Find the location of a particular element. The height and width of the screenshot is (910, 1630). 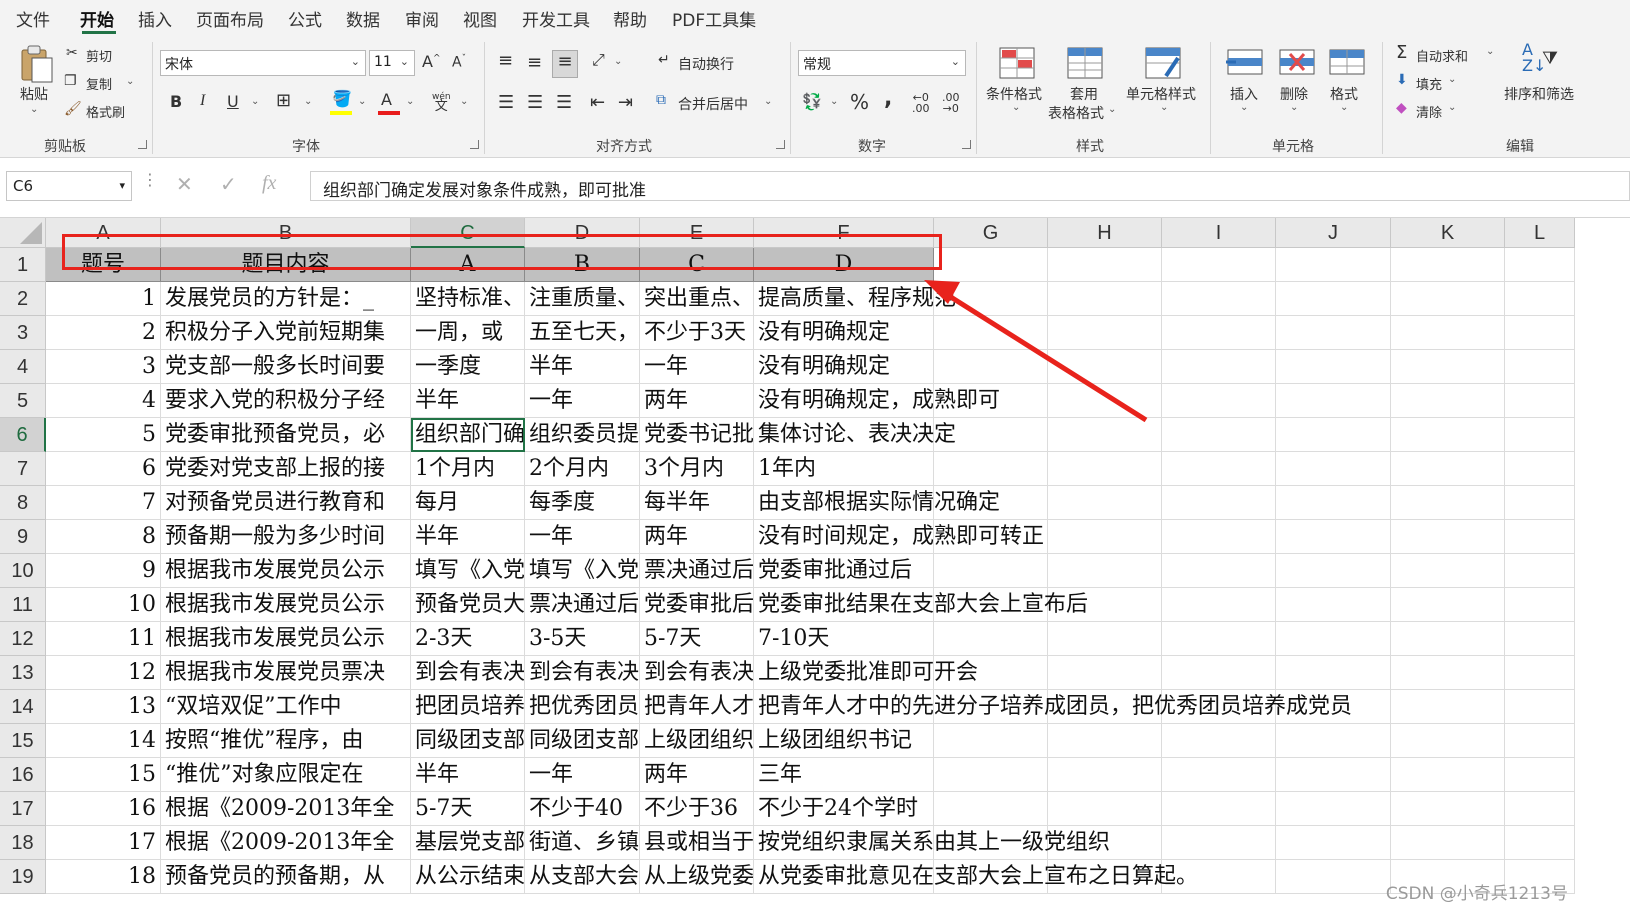

table-cell: 同级团支部 is located at coordinates (468, 741).